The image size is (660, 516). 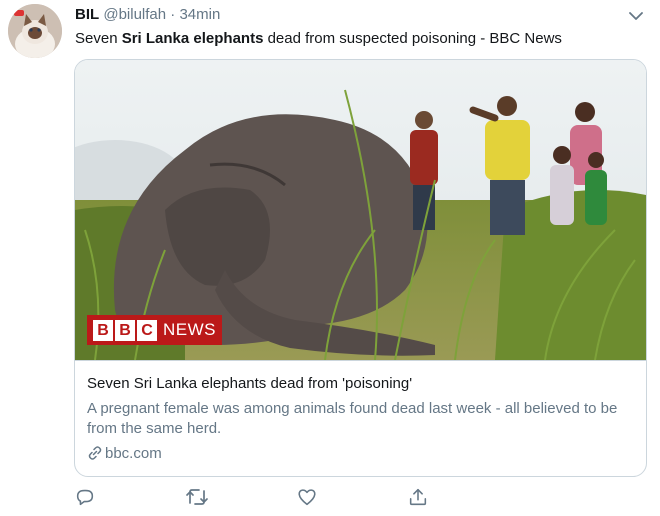 I want to click on card-domain-text: bbc.com, so click(x=133, y=453).